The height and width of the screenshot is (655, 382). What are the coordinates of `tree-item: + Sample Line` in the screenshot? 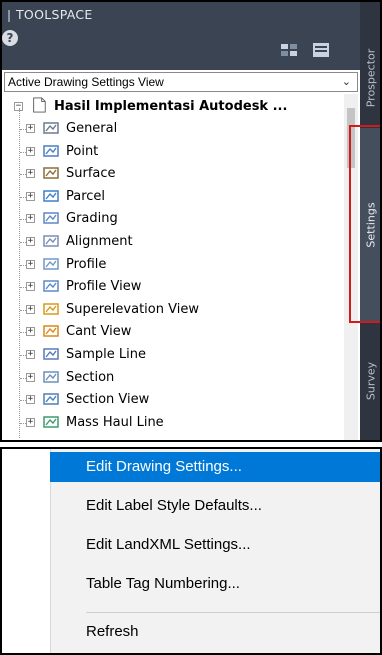 It's located at (174, 355).